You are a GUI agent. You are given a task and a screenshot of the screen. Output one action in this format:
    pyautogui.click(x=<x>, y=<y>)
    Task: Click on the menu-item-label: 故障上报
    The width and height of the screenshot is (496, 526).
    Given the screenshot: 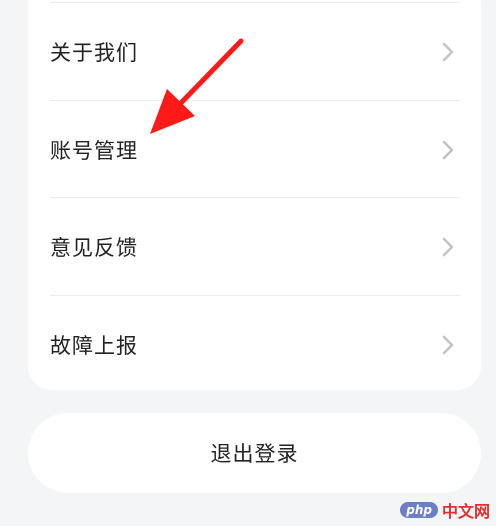 What is the action you would take?
    pyautogui.click(x=94, y=345)
    